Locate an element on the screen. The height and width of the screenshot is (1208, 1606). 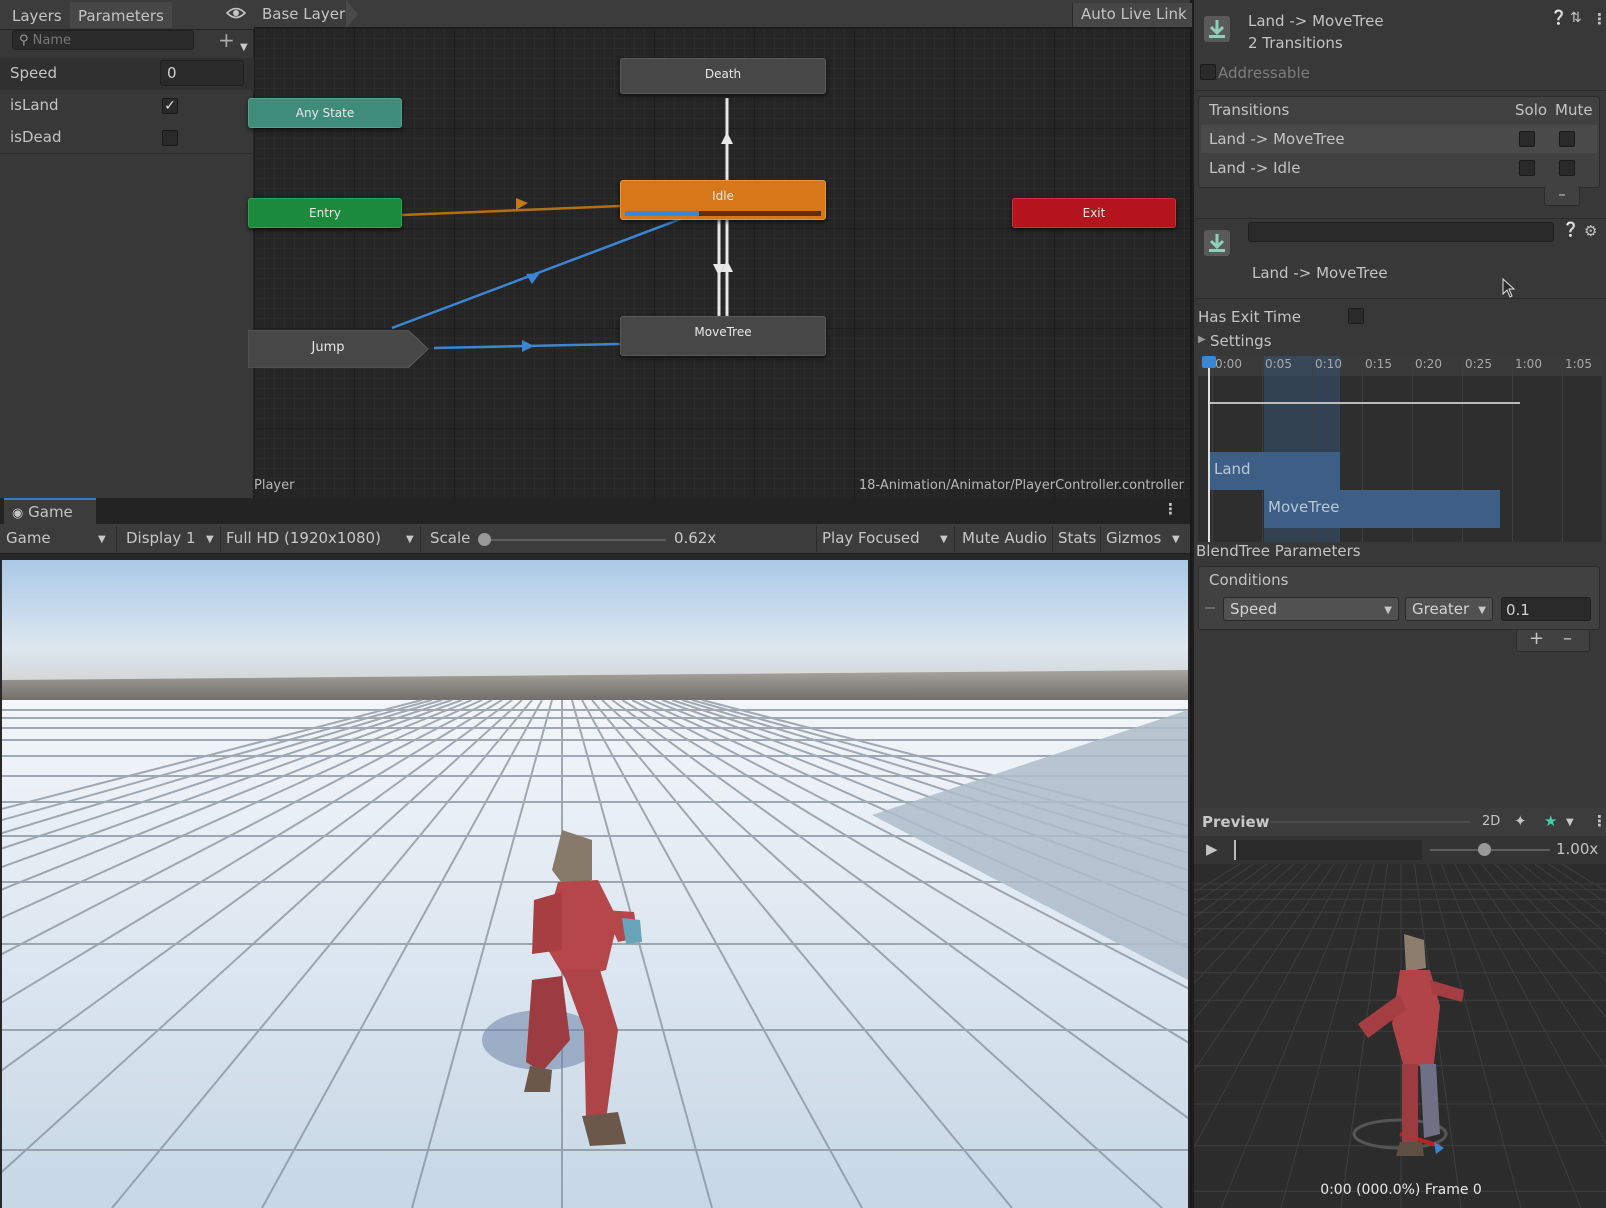
has-exit-time-checkbox is located at coordinates (1356, 316).